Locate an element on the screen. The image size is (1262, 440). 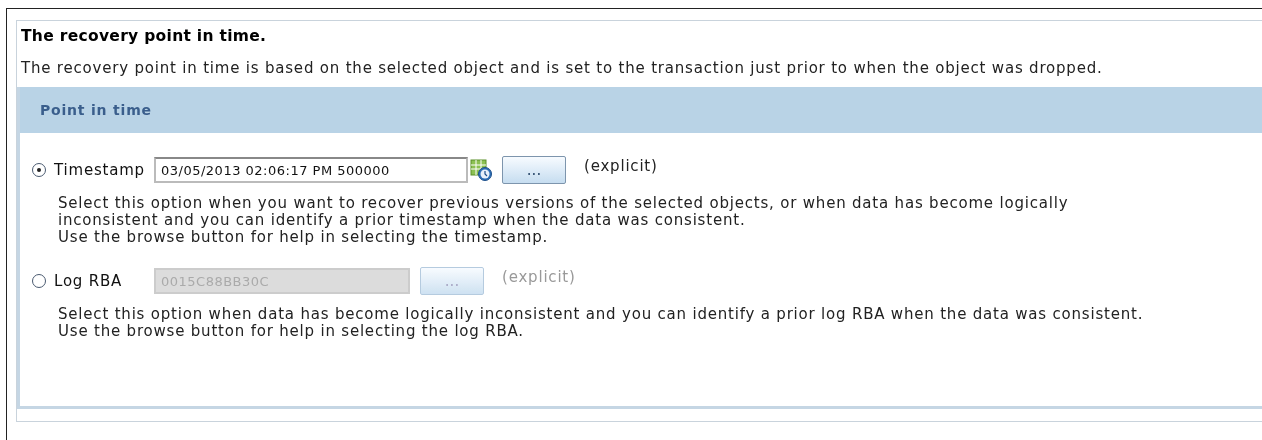
intro-text: The recovery point in time is based on the selected object and is set to the transaction just prior to when the object was dropped. is located at coordinates (562, 68).